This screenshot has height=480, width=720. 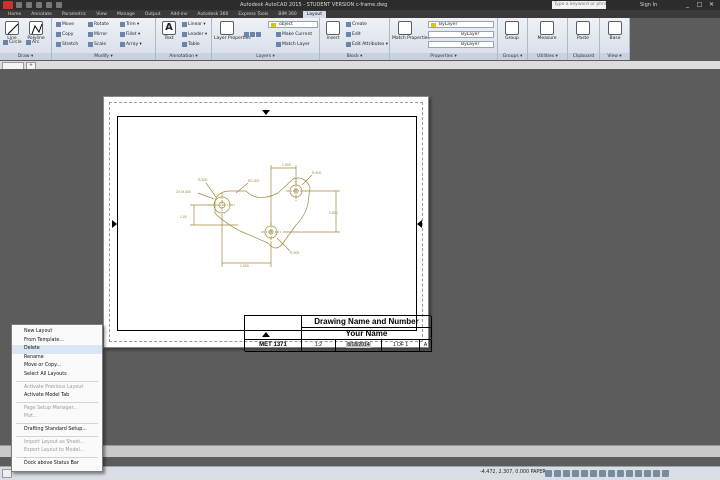 I want to click on annotation-scale-icon, so click(x=611, y=473).